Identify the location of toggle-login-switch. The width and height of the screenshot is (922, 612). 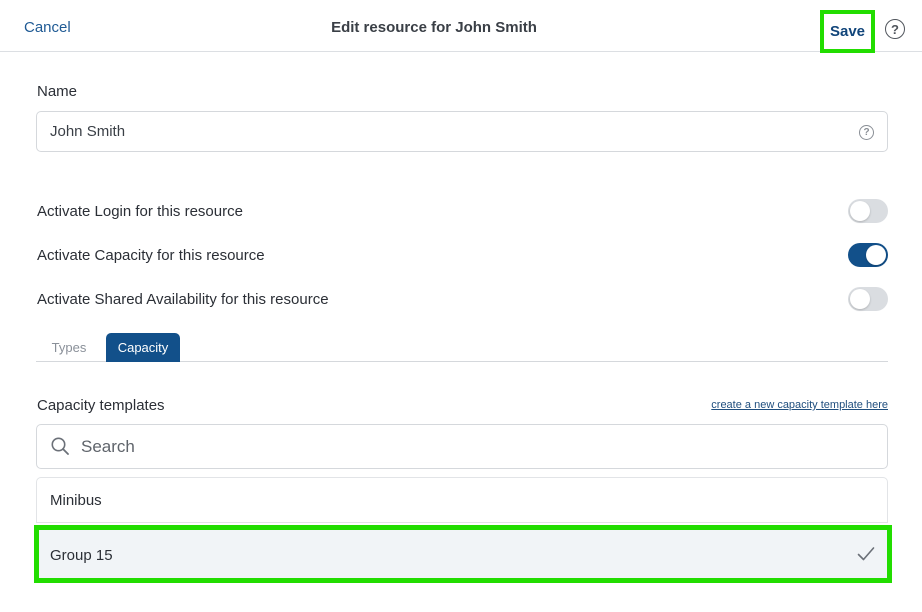
(868, 211).